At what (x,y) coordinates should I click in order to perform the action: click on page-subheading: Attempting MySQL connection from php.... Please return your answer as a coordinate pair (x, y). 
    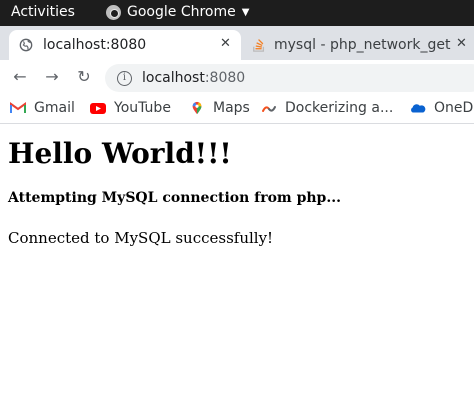
    Looking at the image, I should click on (174, 198).